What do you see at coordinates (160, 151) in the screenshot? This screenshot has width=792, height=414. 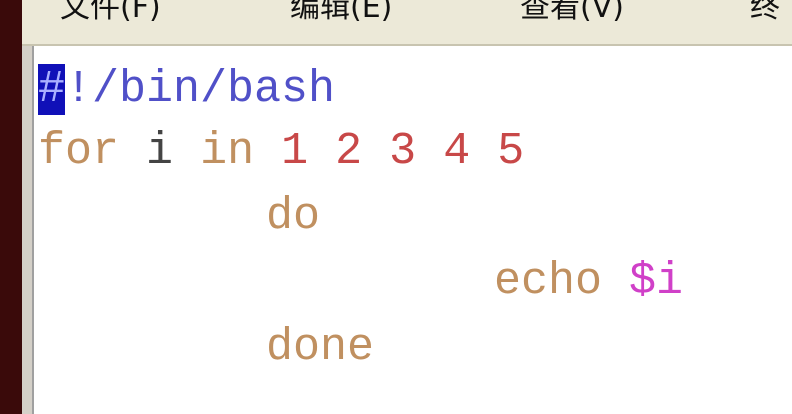 I see `variable-i: i` at bounding box center [160, 151].